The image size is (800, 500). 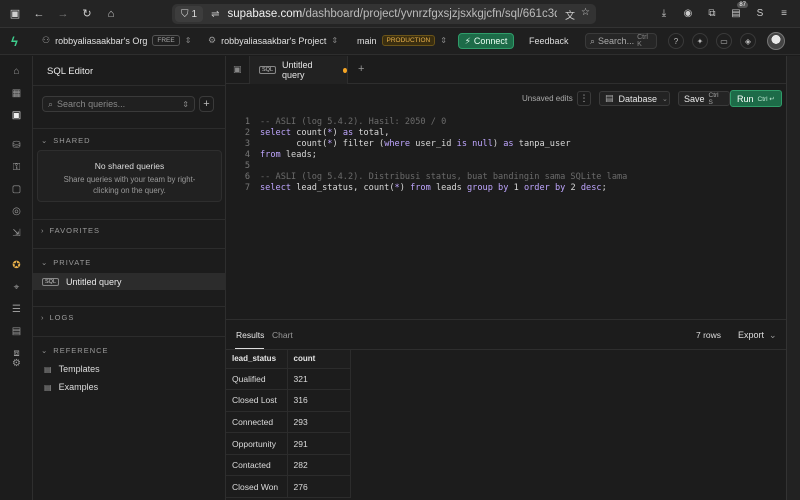 I want to click on logs-icon: ☰, so click(x=16, y=309).